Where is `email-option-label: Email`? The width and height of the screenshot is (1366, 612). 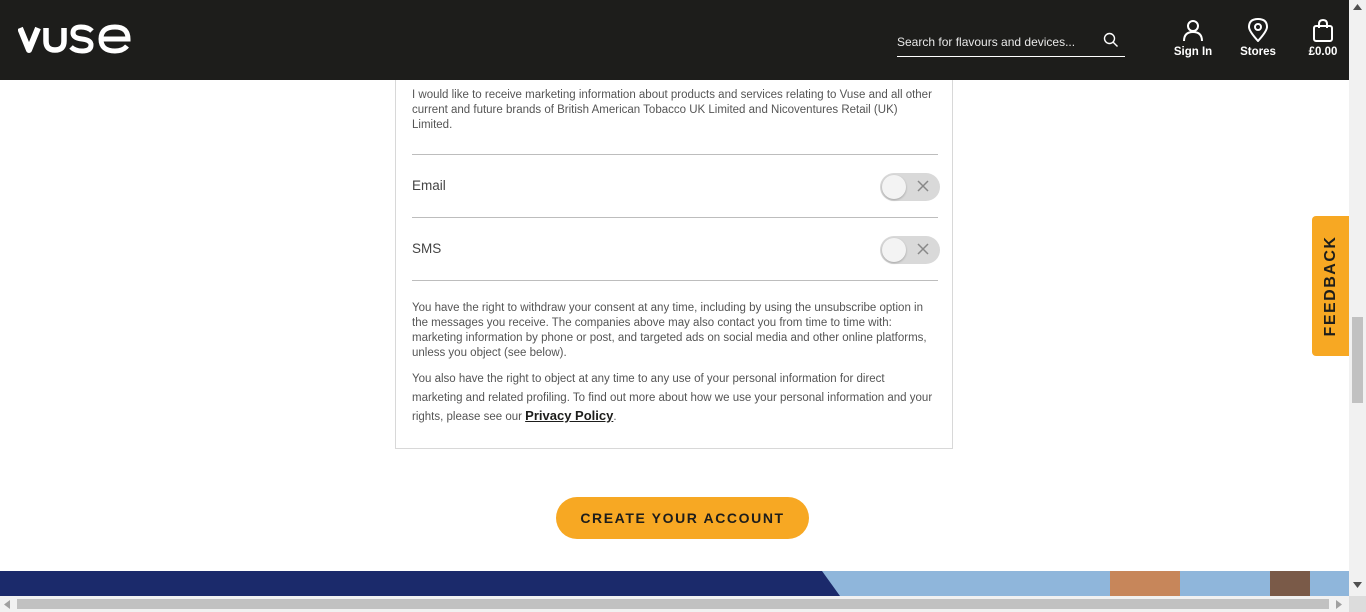
email-option-label: Email is located at coordinates (429, 185).